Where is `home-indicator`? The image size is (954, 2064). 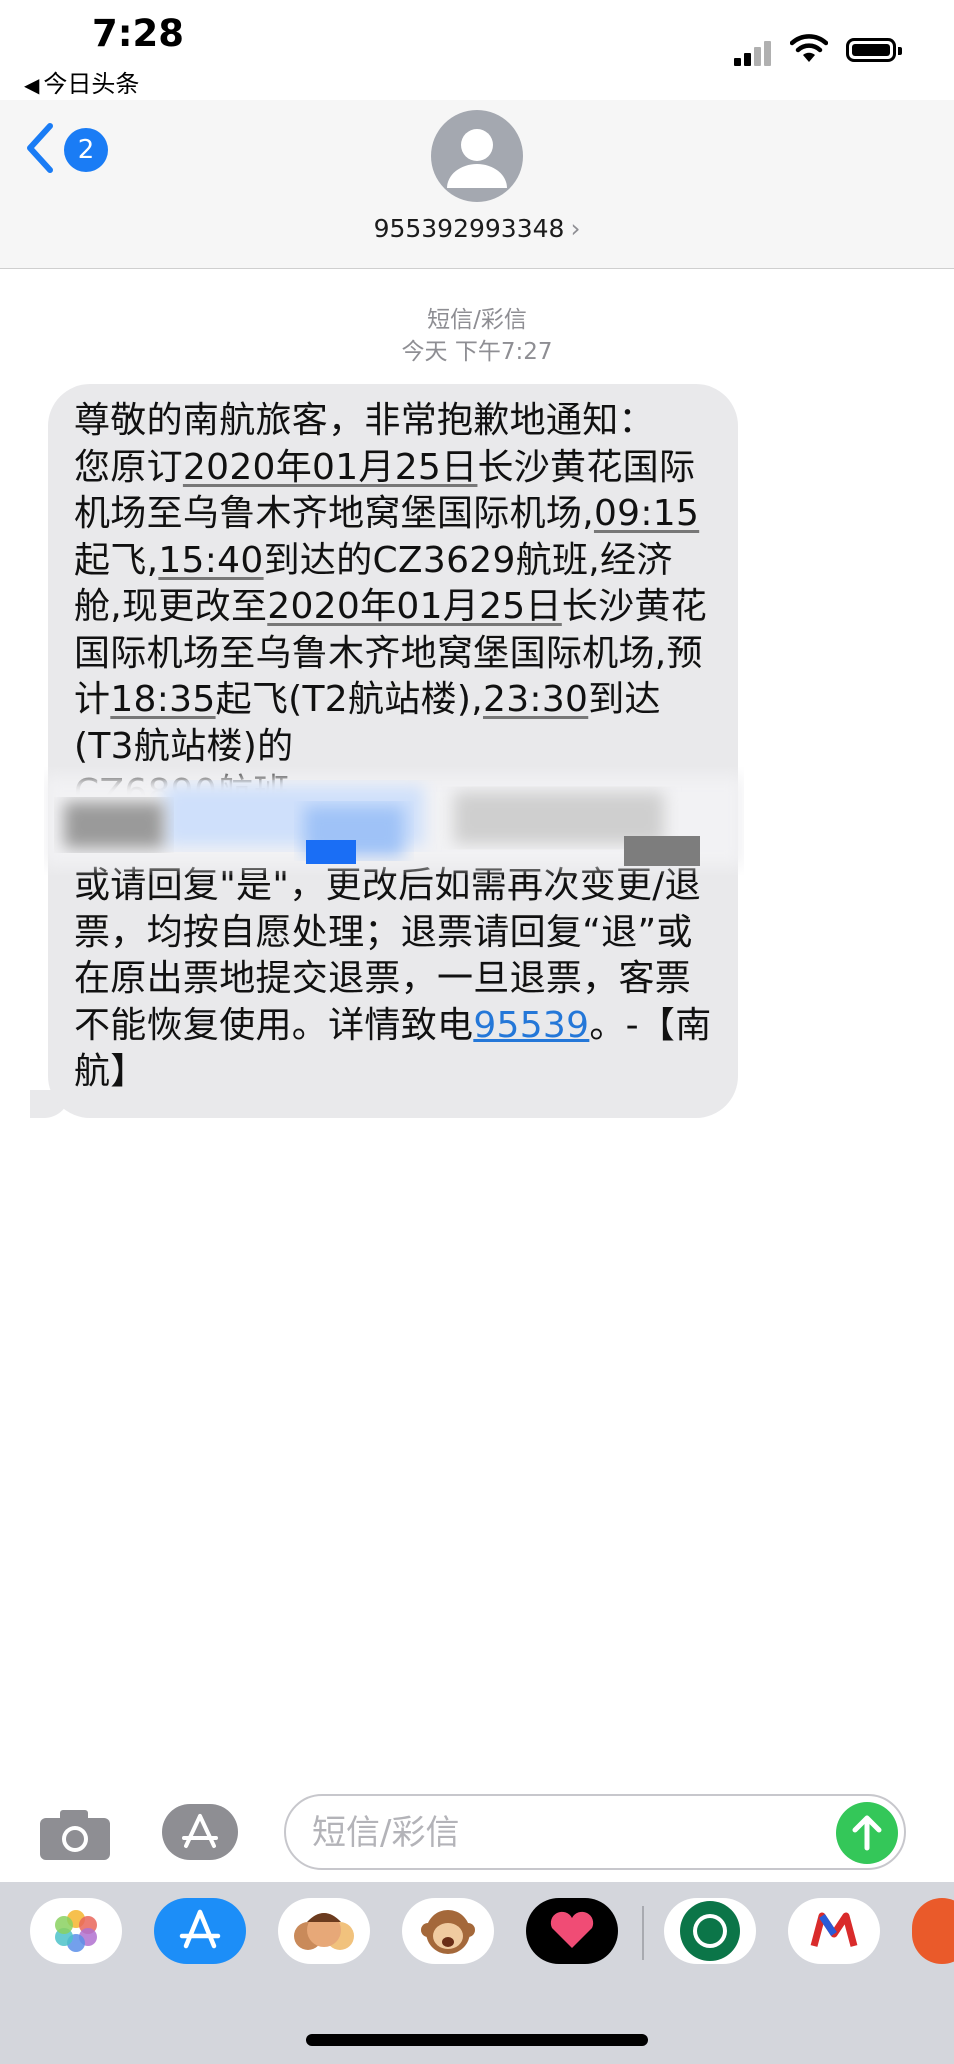 home-indicator is located at coordinates (477, 2040).